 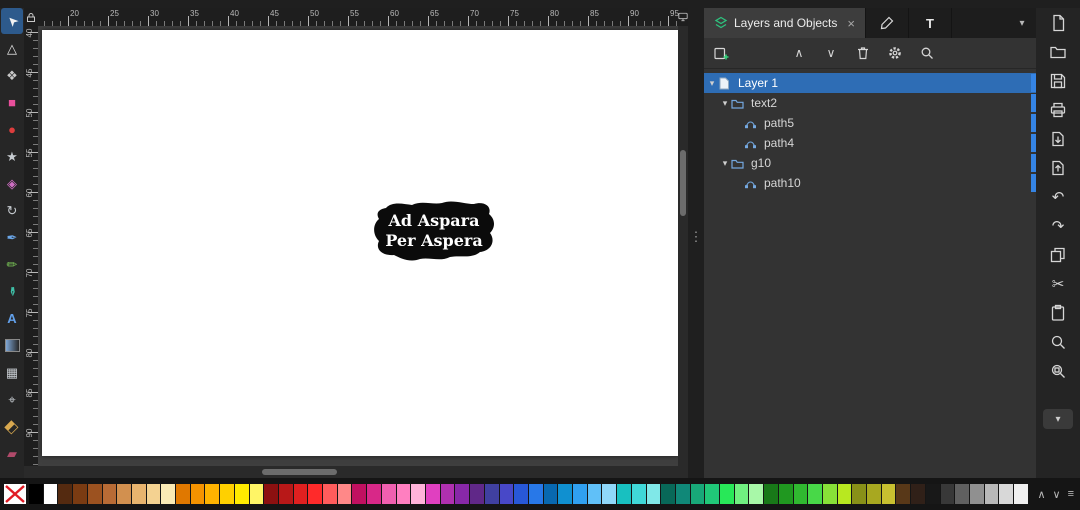 What do you see at coordinates (15, 494) in the screenshot?
I see `no-color-swatch` at bounding box center [15, 494].